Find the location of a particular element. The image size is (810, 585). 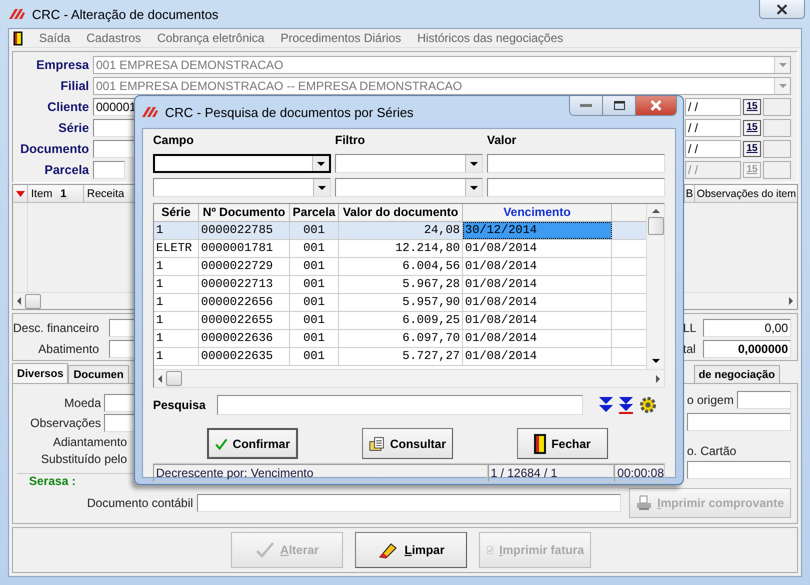

table-row: 1 0000022656 001 5.957,90 01/08/2014 is located at coordinates (400, 303).